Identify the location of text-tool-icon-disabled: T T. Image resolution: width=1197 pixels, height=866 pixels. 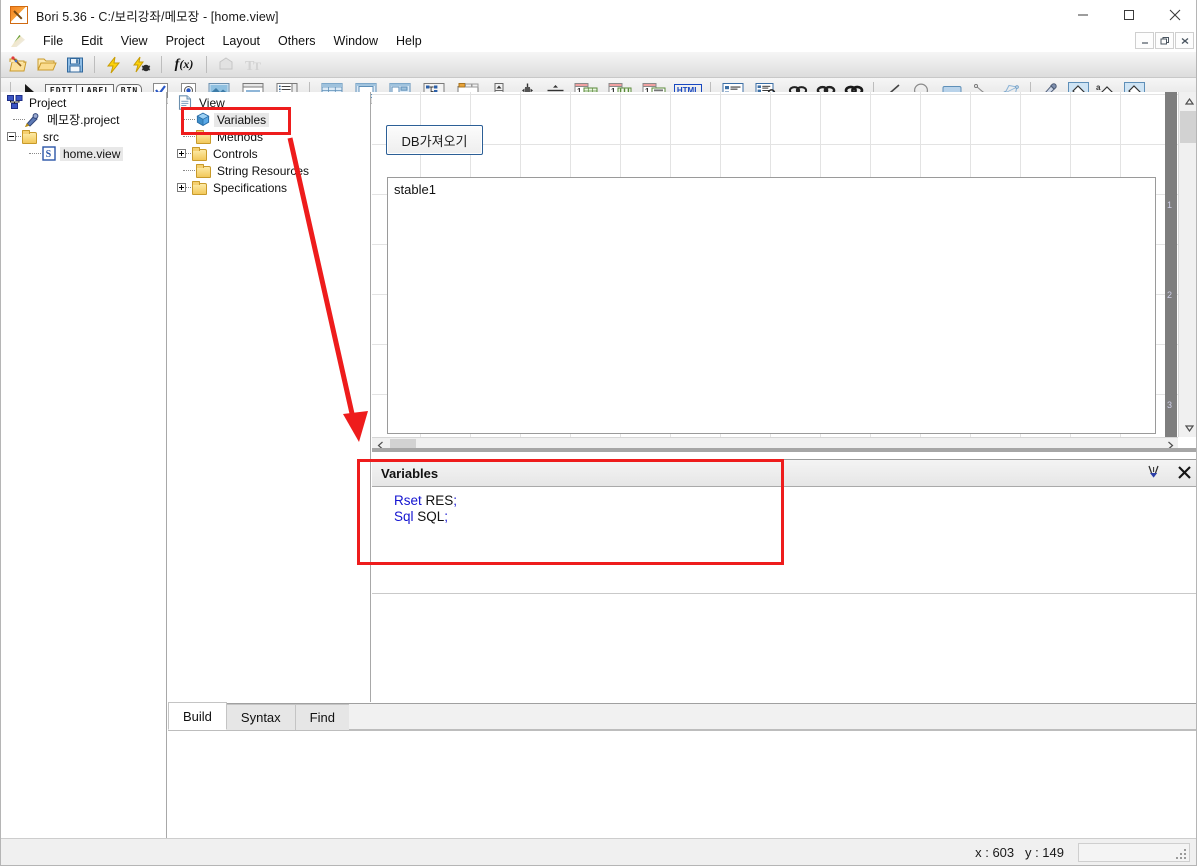
(254, 65).